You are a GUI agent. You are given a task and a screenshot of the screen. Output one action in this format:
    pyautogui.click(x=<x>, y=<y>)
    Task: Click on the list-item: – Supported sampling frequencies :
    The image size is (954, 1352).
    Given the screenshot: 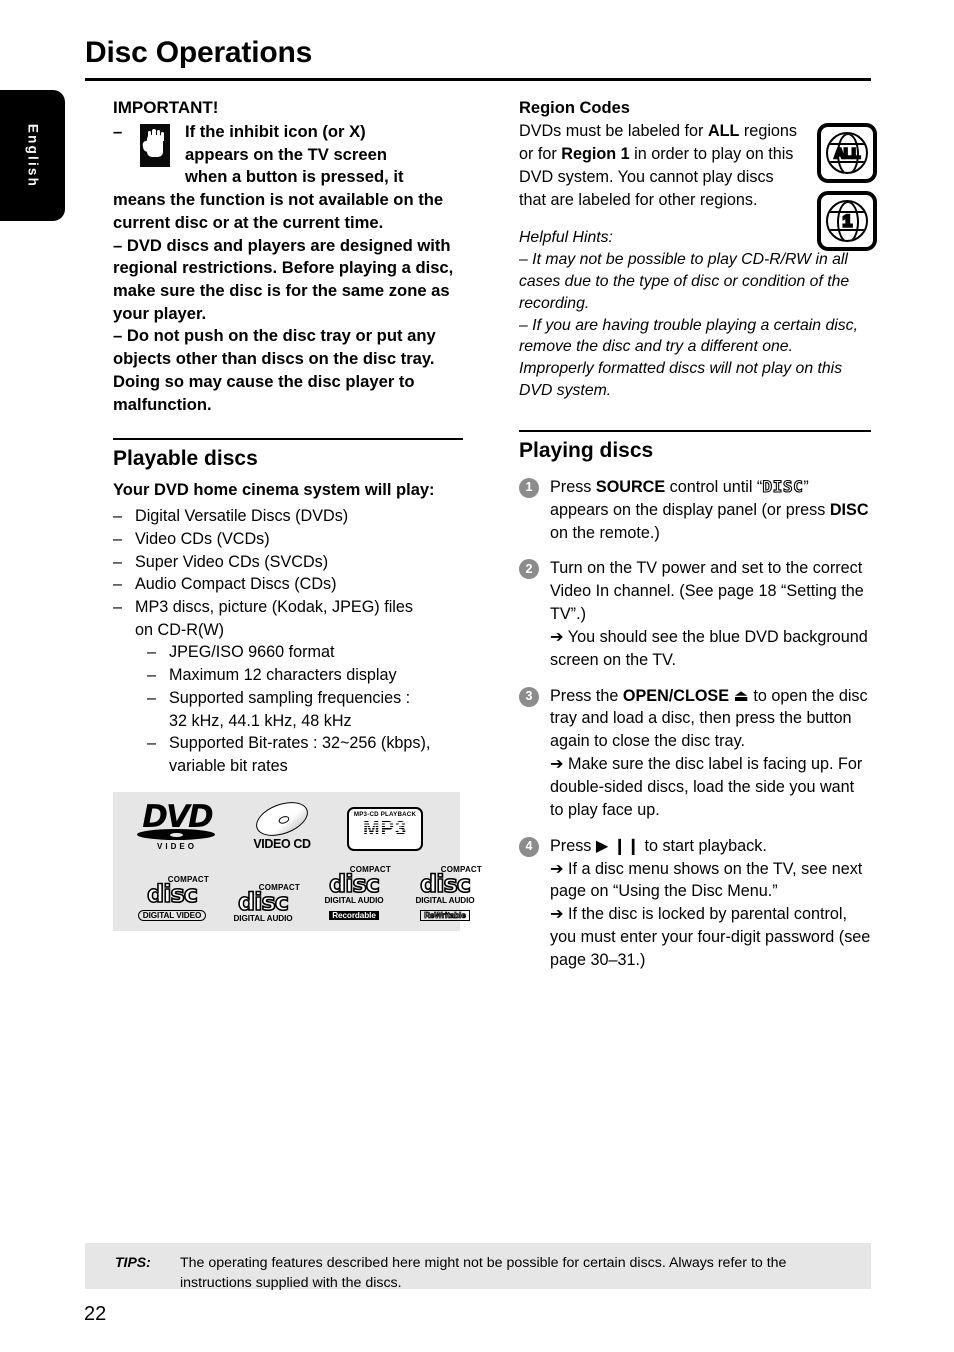 What is the action you would take?
    pyautogui.click(x=288, y=698)
    